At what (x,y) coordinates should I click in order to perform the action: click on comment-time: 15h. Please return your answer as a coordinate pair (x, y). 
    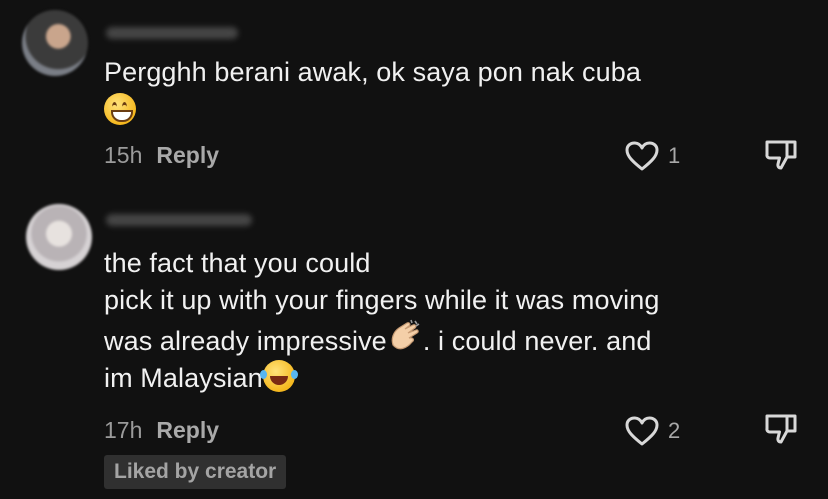
    Looking at the image, I should click on (123, 155).